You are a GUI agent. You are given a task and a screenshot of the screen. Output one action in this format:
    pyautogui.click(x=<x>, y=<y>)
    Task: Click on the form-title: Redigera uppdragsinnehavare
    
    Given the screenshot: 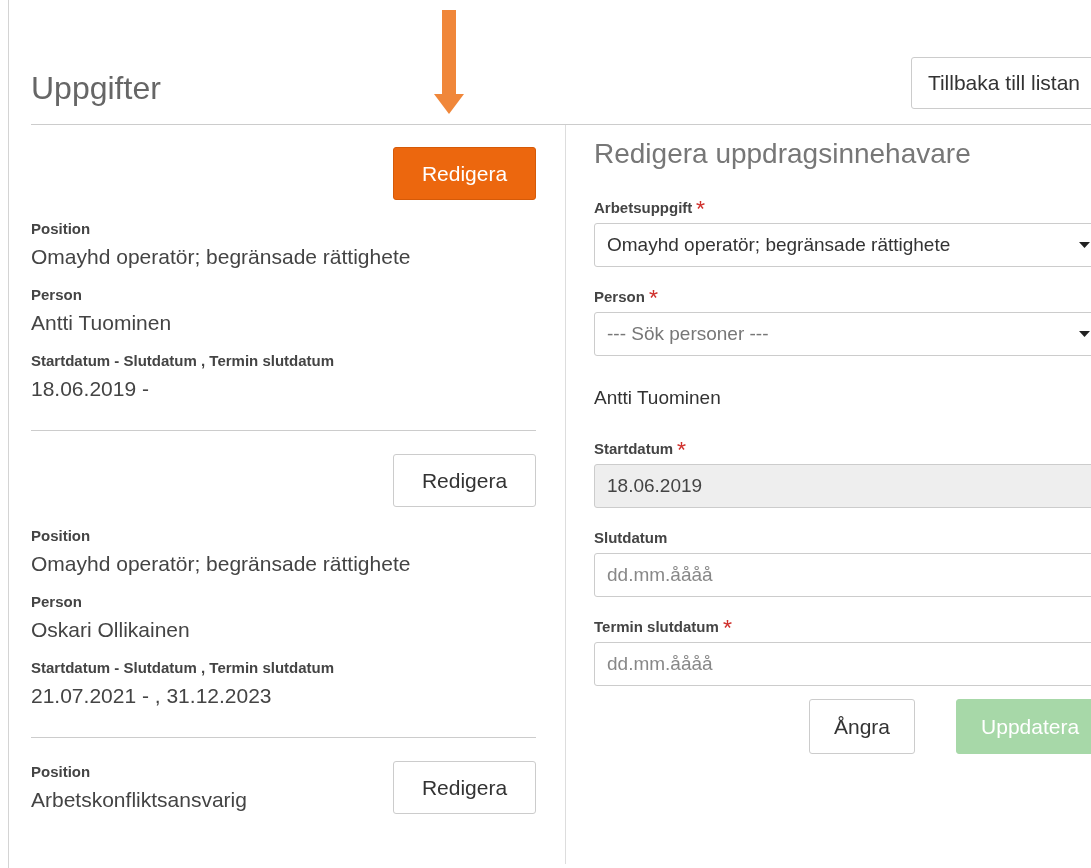 What is the action you would take?
    pyautogui.click(x=783, y=154)
    